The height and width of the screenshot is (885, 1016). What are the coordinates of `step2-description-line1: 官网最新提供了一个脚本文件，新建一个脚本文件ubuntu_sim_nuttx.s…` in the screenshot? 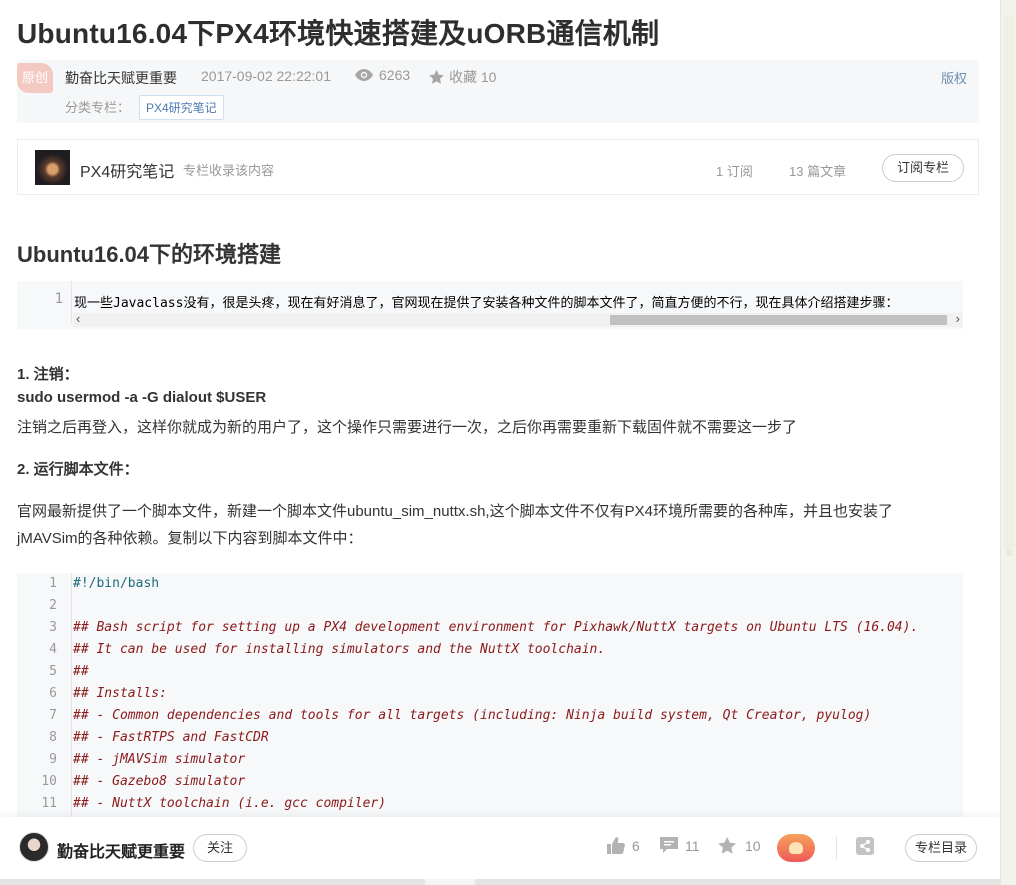 It's located at (455, 511).